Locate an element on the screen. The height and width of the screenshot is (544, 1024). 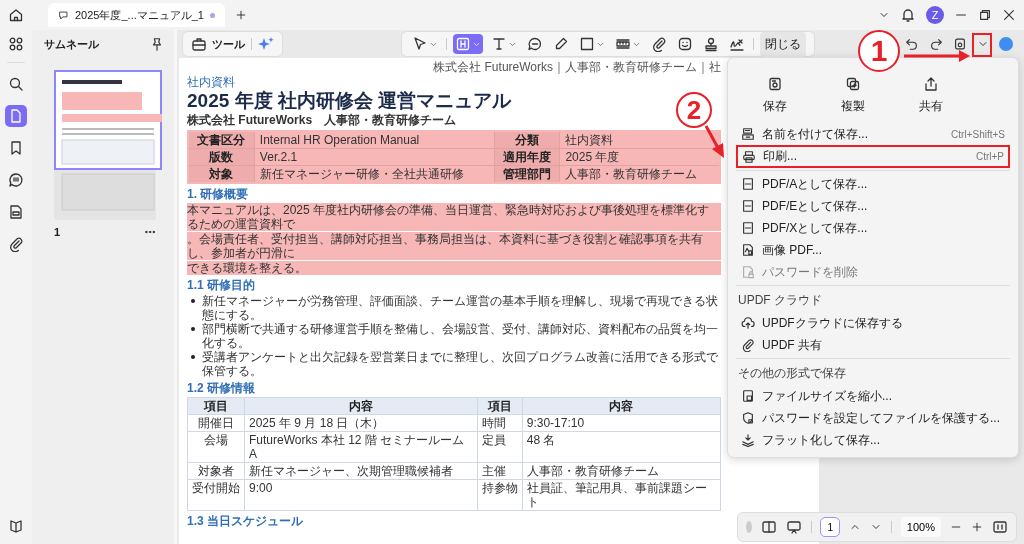
pointer-icon is located at coordinates (420, 44).